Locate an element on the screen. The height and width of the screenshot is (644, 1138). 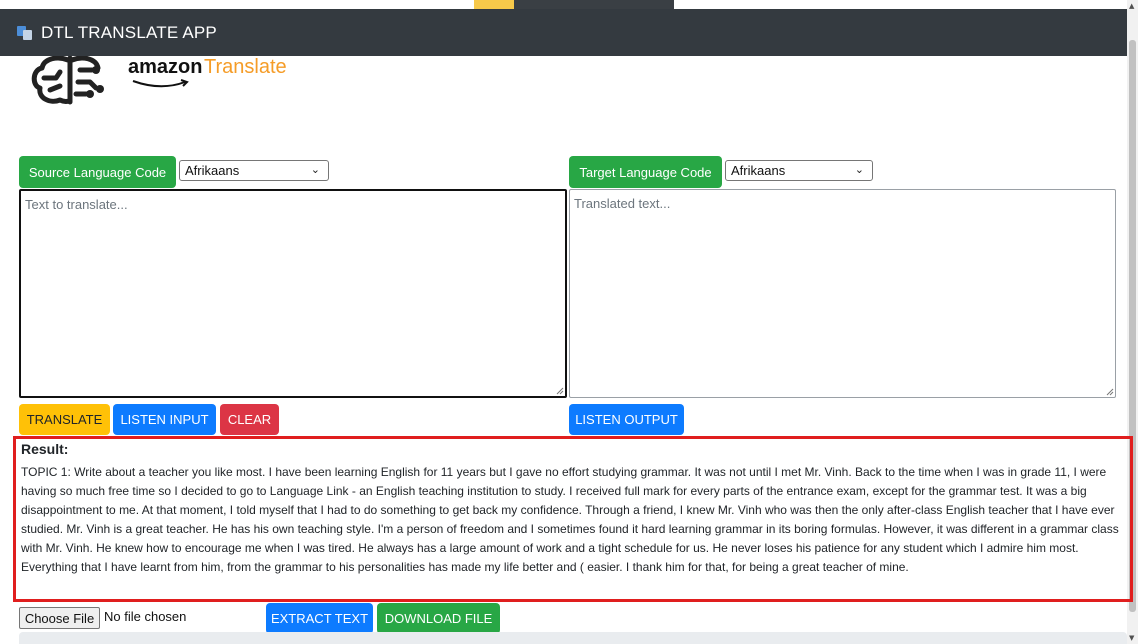
browser-top-strip is located at coordinates (563, 4).